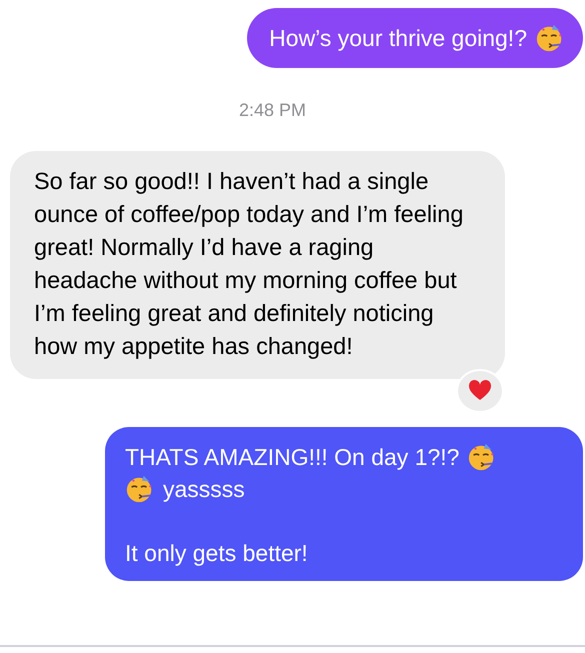  Describe the element at coordinates (272, 110) in the screenshot. I see `timestamp: 2:48 PM` at that location.